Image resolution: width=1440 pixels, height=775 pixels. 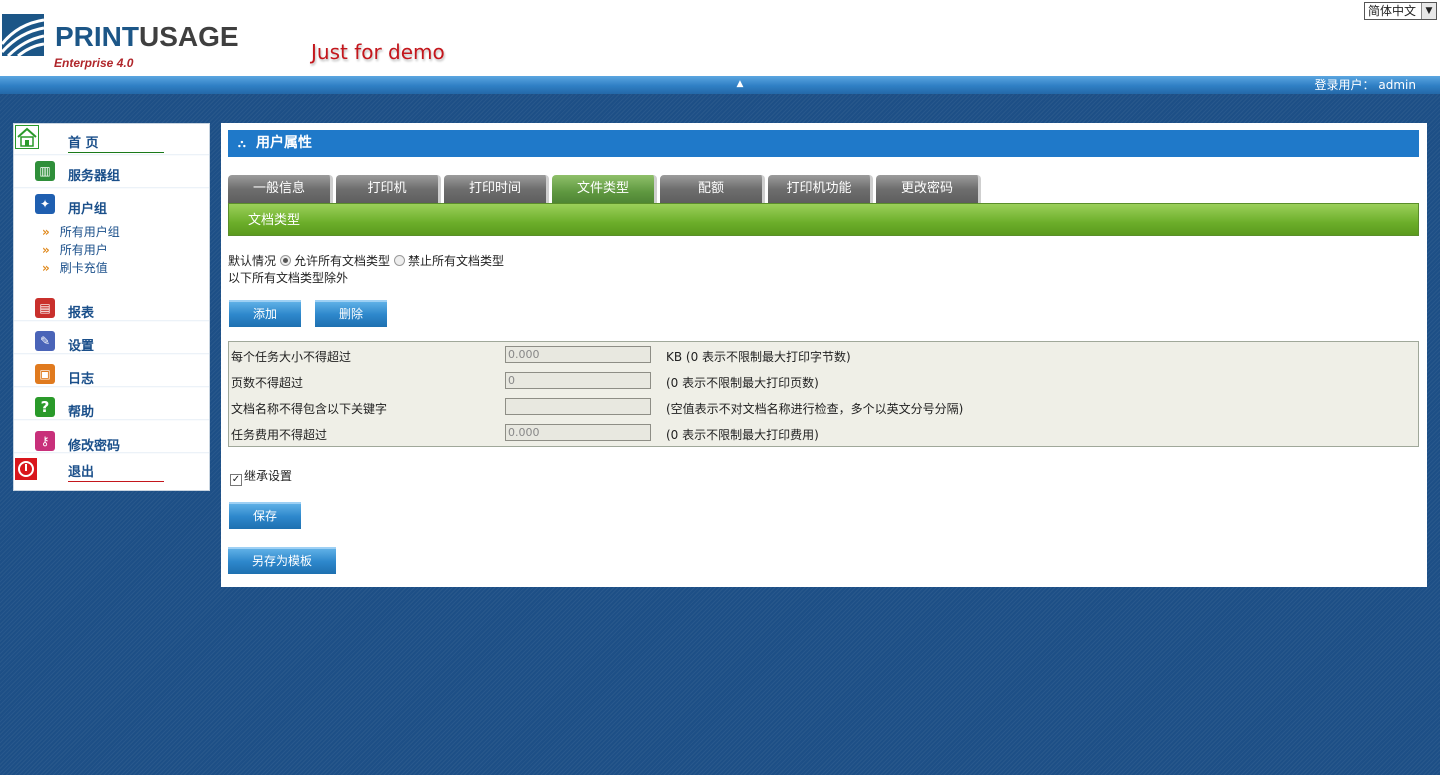 What do you see at coordinates (740, 84) in the screenshot?
I see `collapse-header-icon: ▲` at bounding box center [740, 84].